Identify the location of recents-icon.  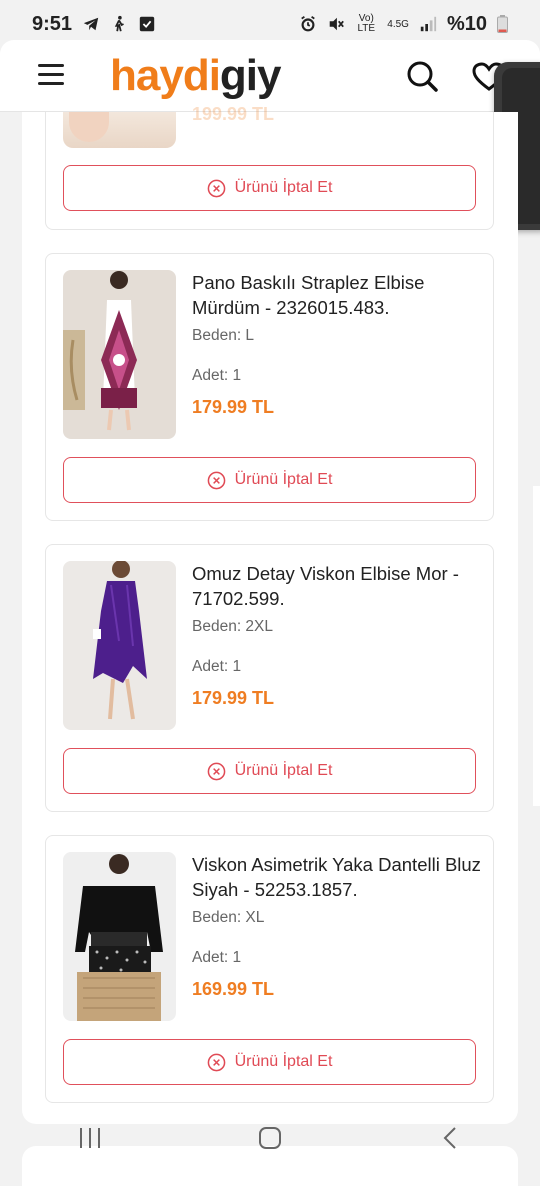
(90, 1138).